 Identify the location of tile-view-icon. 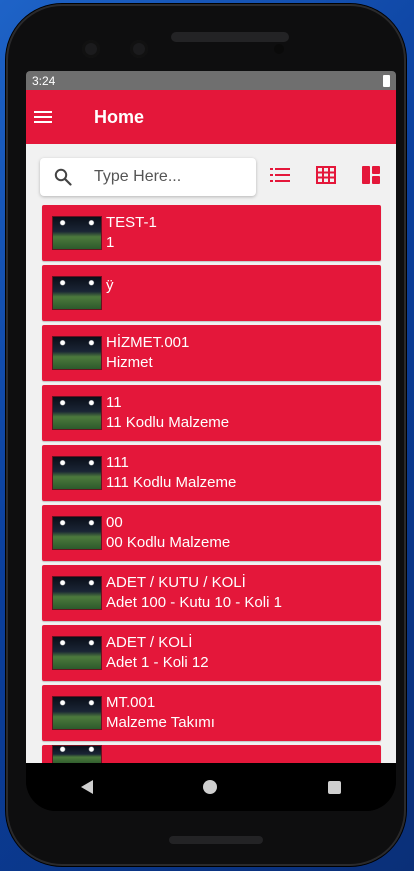
(371, 177).